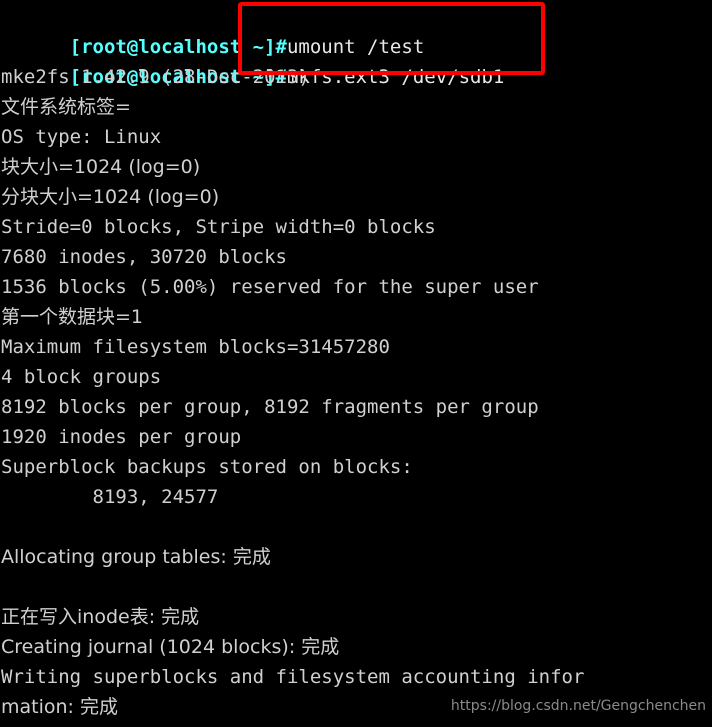 This screenshot has height=727, width=712. Describe the element at coordinates (218, 227) in the screenshot. I see `terminal-line: Stride=0 blocks, Stripe width=0 blocks` at that location.